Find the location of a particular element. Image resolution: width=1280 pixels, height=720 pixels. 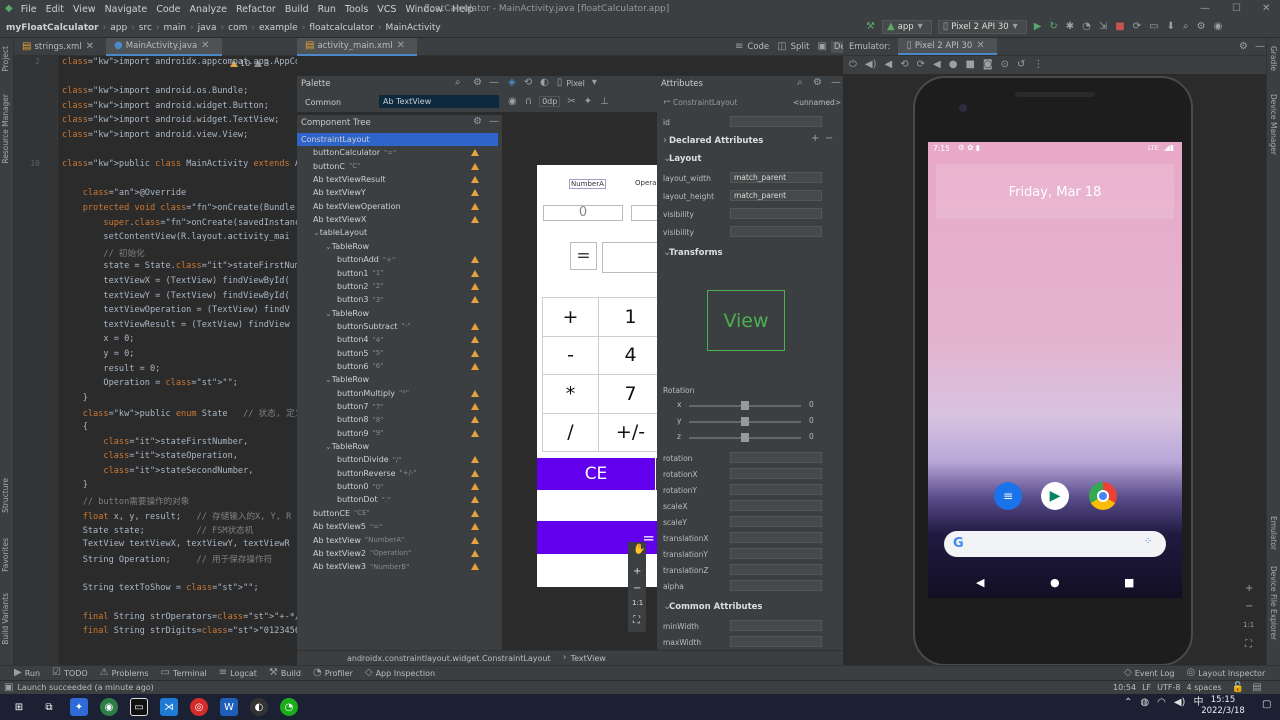

preview-number-a-label: NumberA is located at coordinates (587, 184).